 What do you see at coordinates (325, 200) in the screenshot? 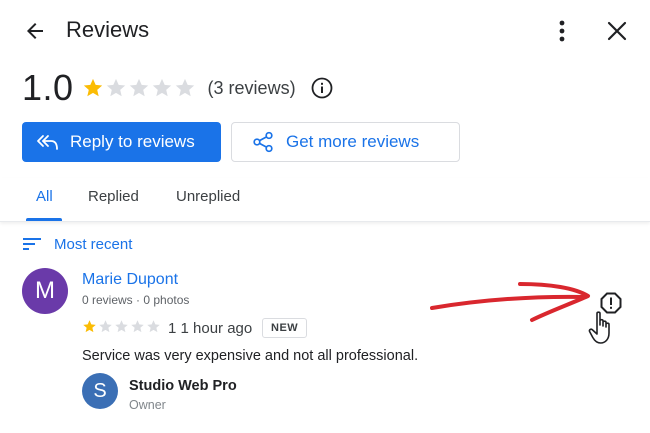
I see `review-tabs: All Replied Unreplied` at bounding box center [325, 200].